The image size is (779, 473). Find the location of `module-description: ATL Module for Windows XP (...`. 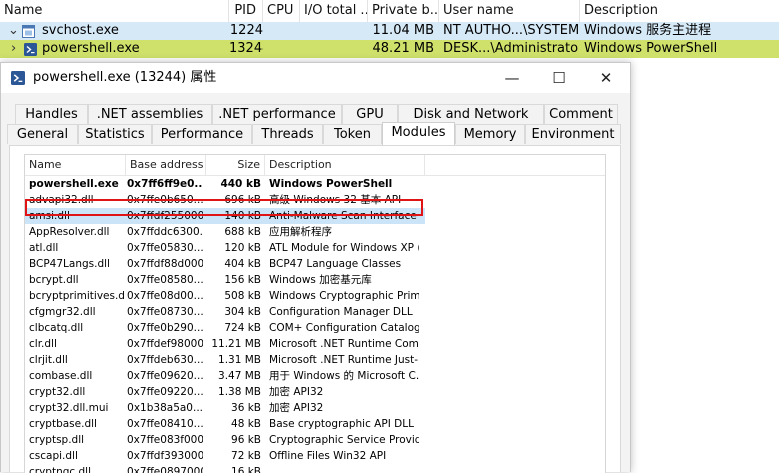

module-description: ATL Module for Windows XP (... is located at coordinates (344, 248).